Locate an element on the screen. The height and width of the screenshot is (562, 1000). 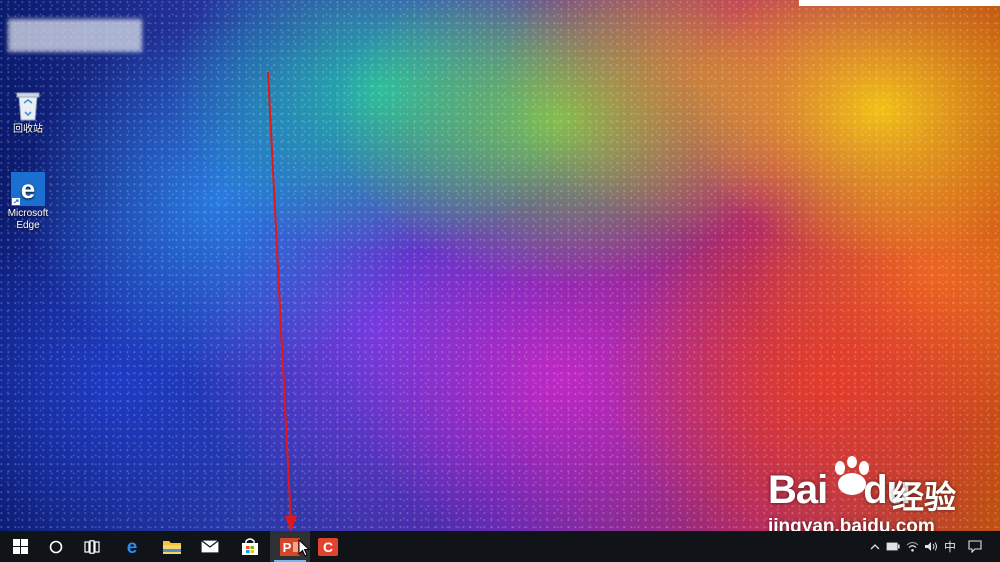
battery-button is located at coordinates (893, 546).